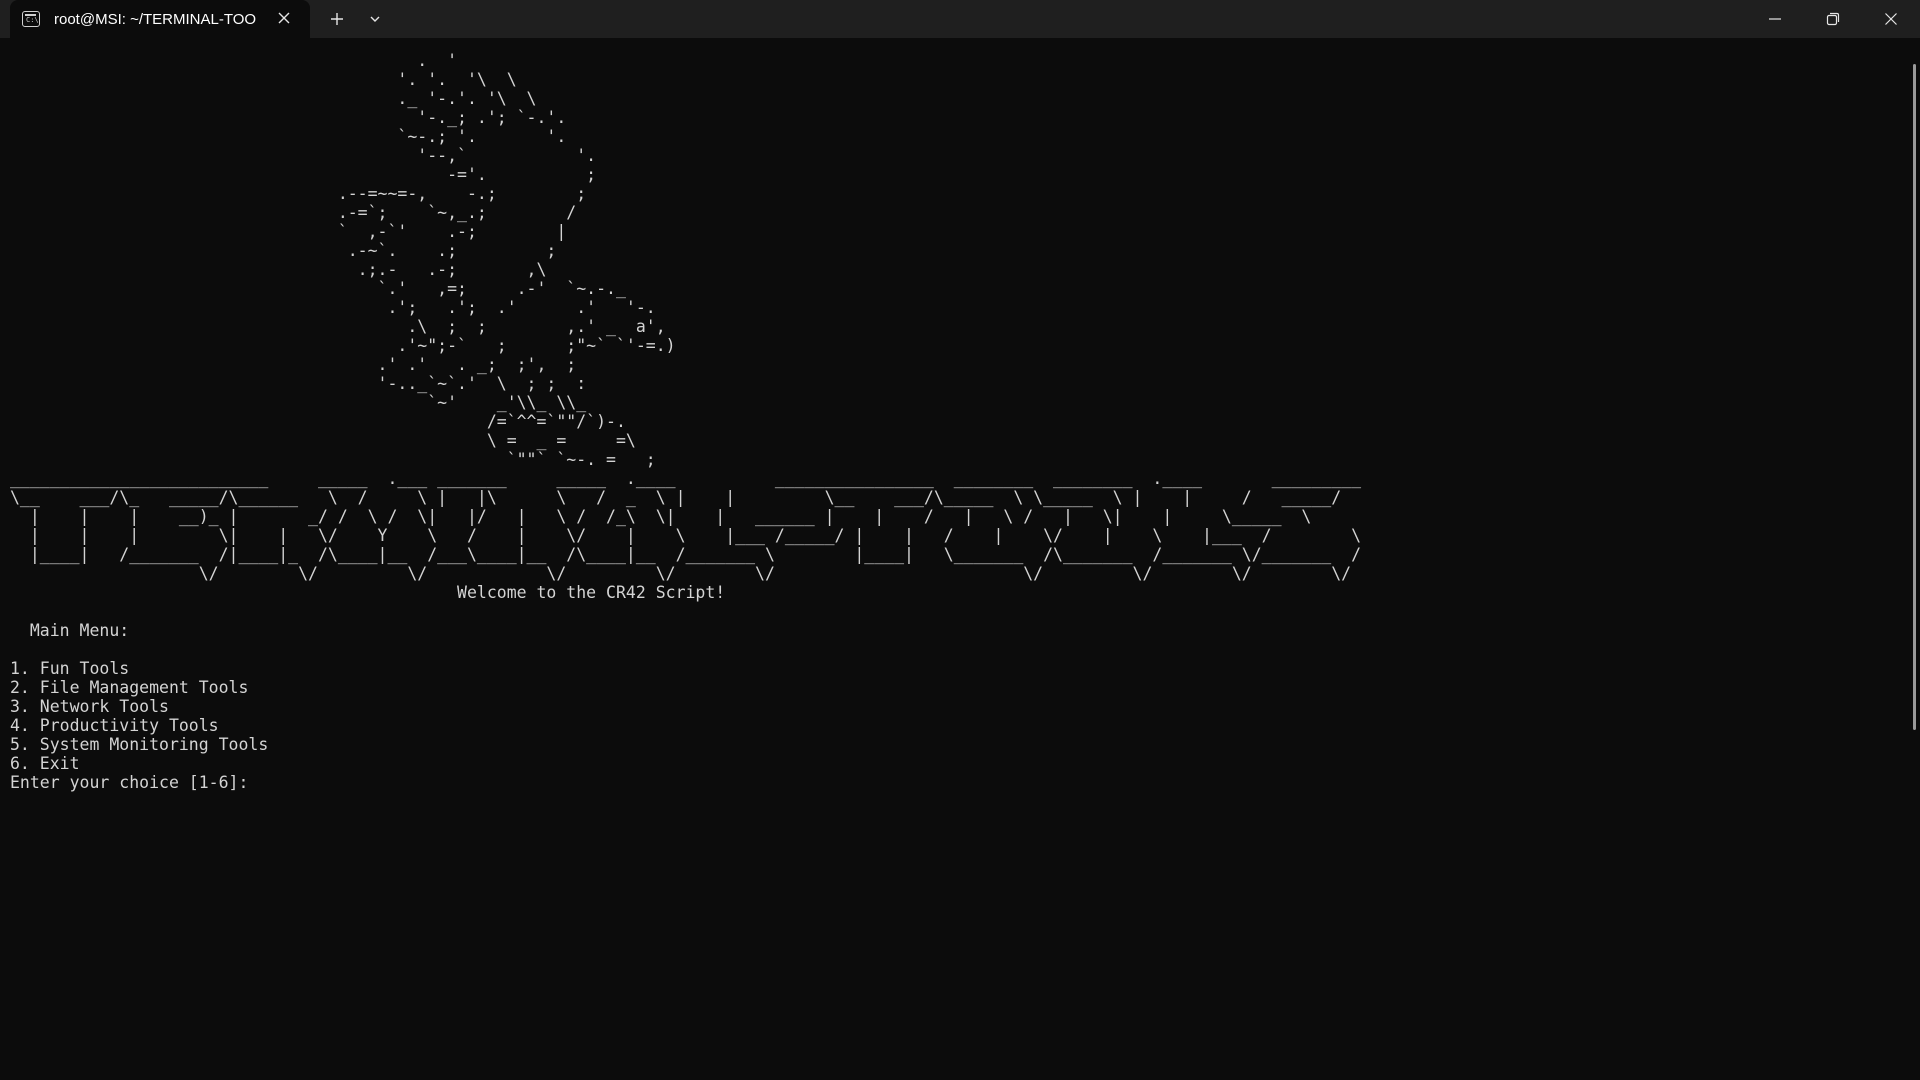 Image resolution: width=1920 pixels, height=1080 pixels. Describe the element at coordinates (1891, 19) in the screenshot. I see `close-window-icon` at that location.